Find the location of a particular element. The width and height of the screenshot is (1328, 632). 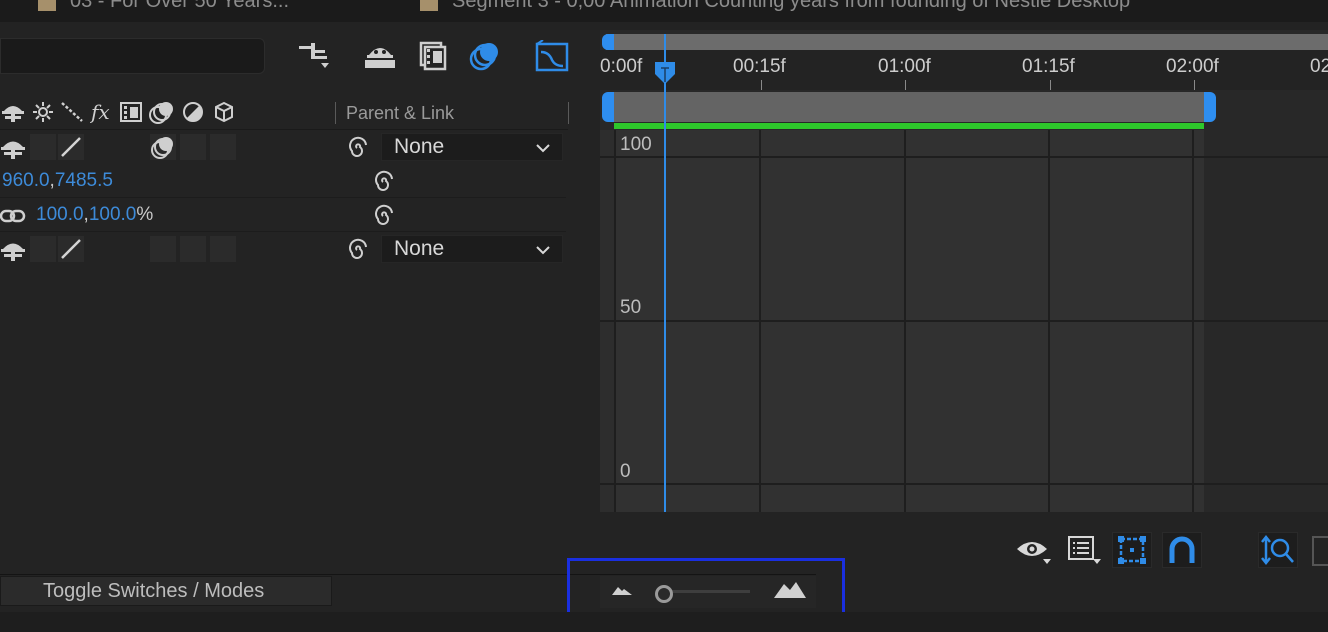

parent-link-header: Parent & Link is located at coordinates (400, 113).